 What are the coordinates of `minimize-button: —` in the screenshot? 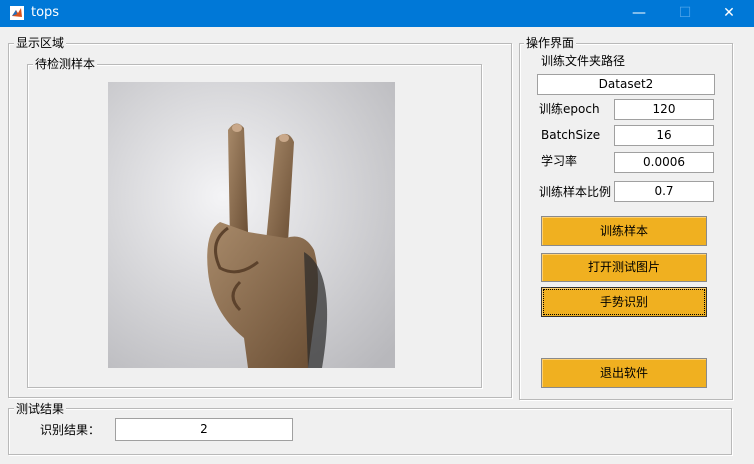 It's located at (639, 13).